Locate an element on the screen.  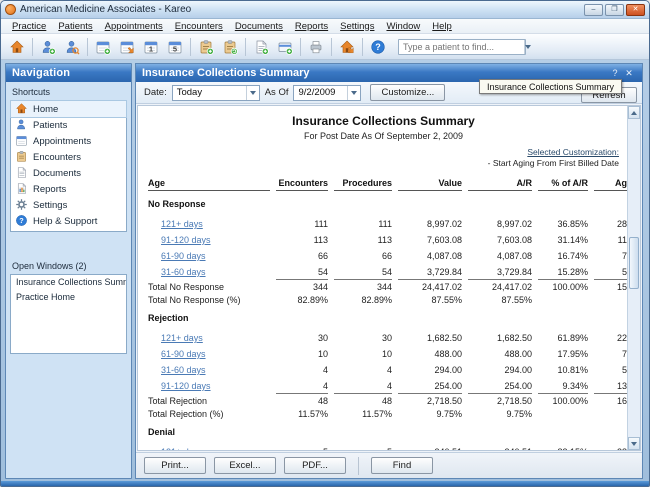
report-scrollbar is located at coordinates (633, 278).